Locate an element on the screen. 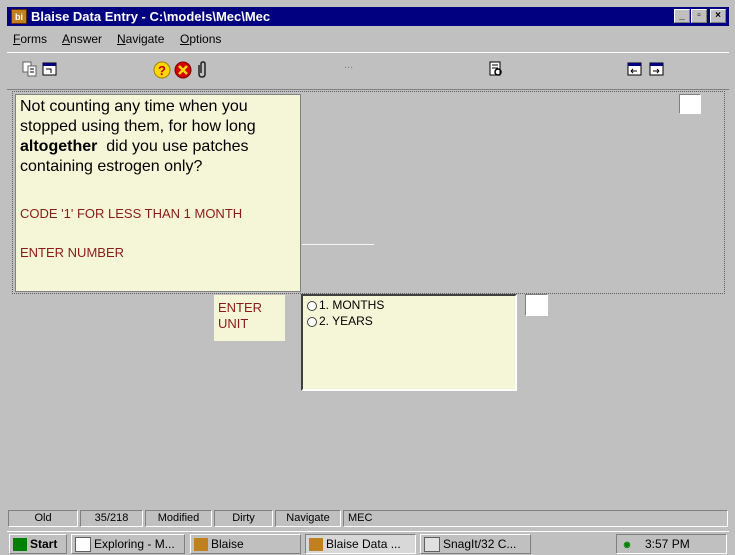 The width and height of the screenshot is (735, 555). copy-form-icon is located at coordinates (30, 70).